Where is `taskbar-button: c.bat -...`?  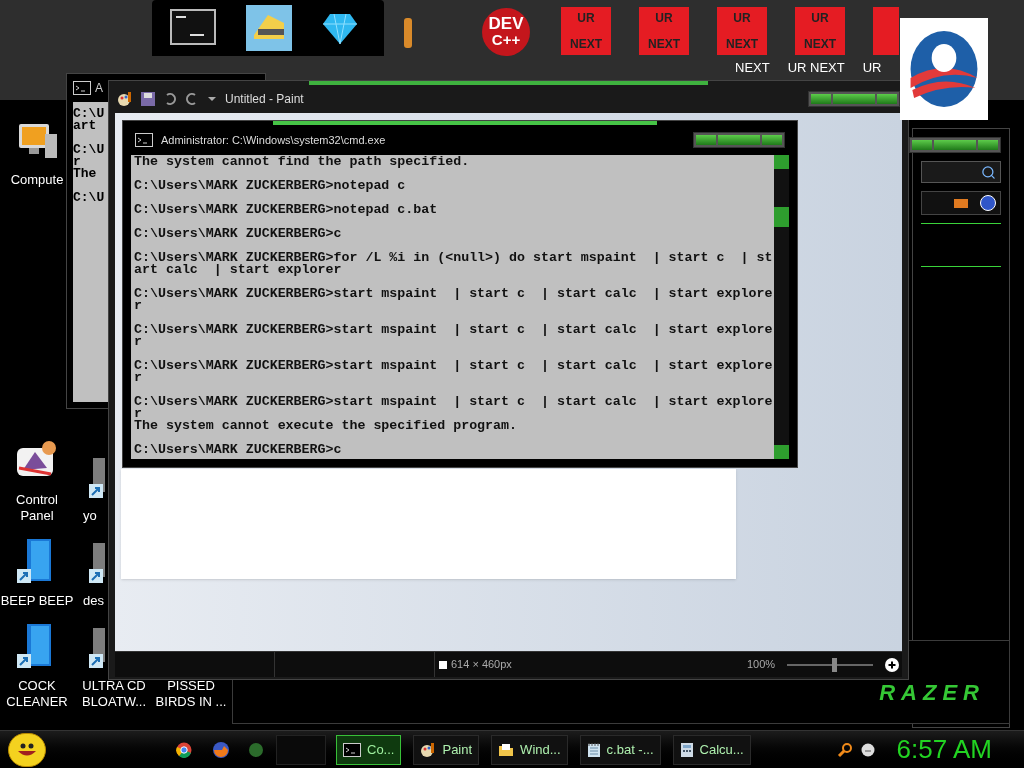
taskbar-button: c.bat -... is located at coordinates (620, 749).